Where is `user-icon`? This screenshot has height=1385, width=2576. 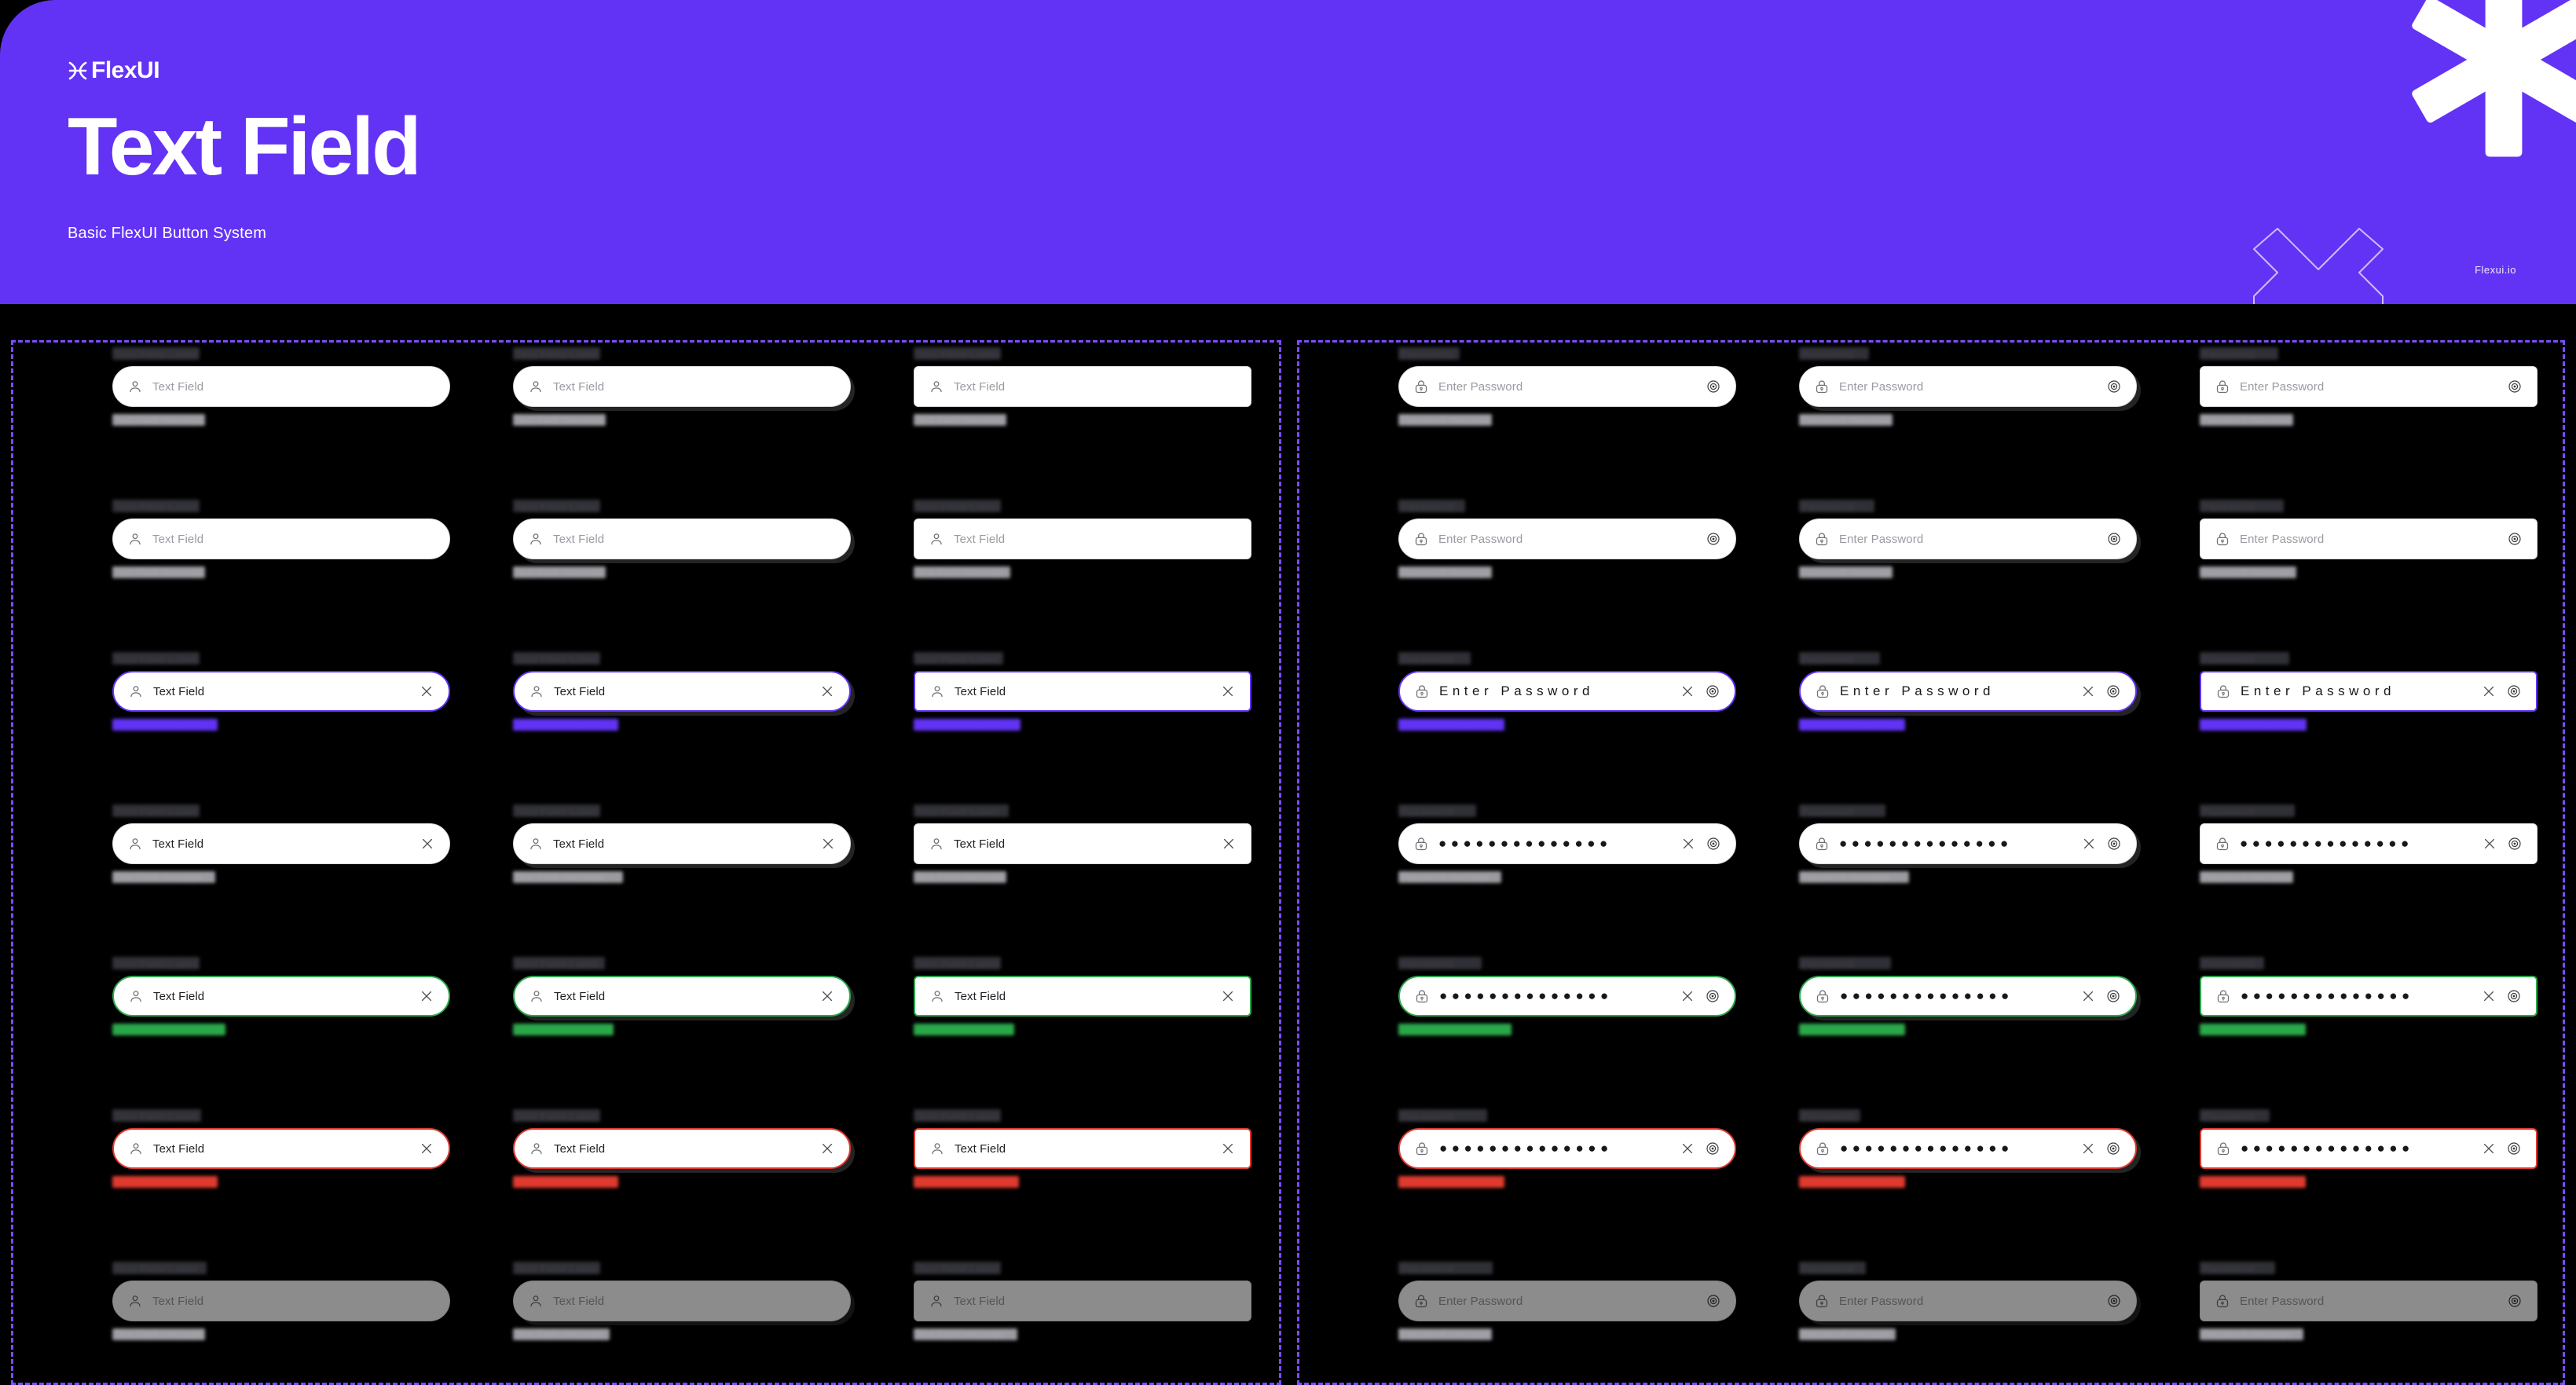
user-icon is located at coordinates (135, 844).